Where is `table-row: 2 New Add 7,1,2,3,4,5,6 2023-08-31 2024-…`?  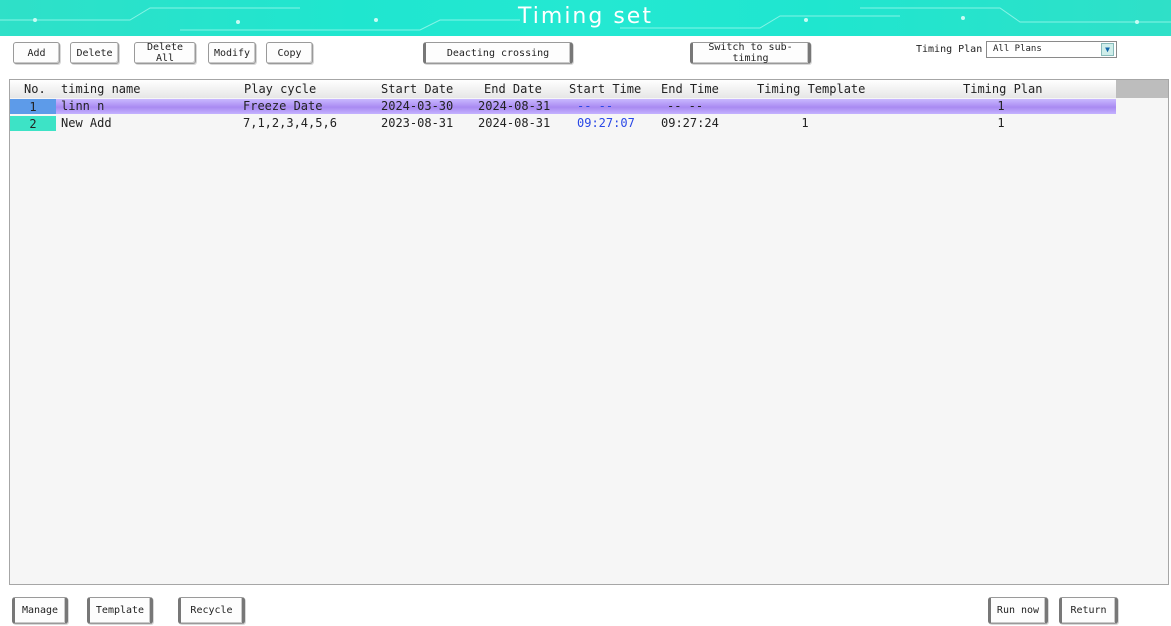
table-row: 2 New Add 7,1,2,3,4,5,6 2023-08-31 2024-… is located at coordinates (563, 123).